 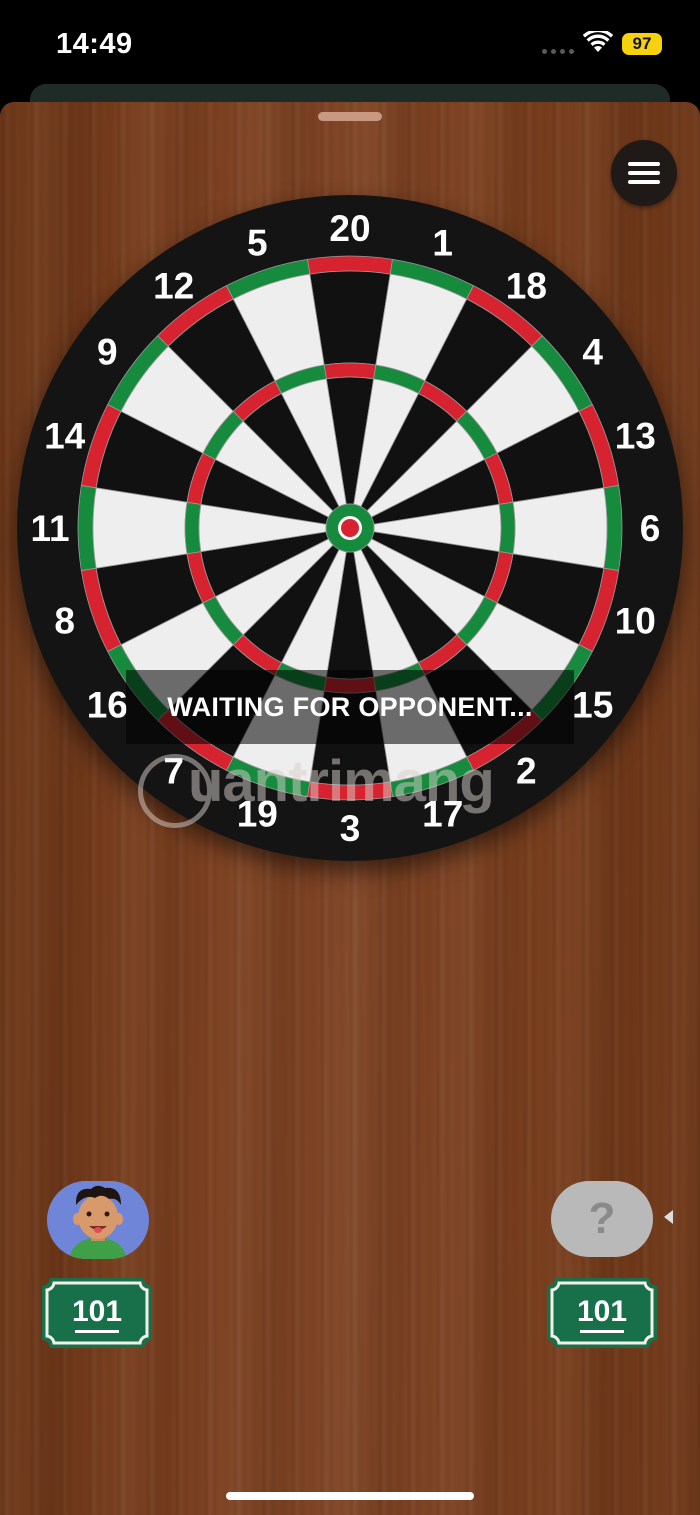 I want to click on player-avatar, so click(x=98, y=1220).